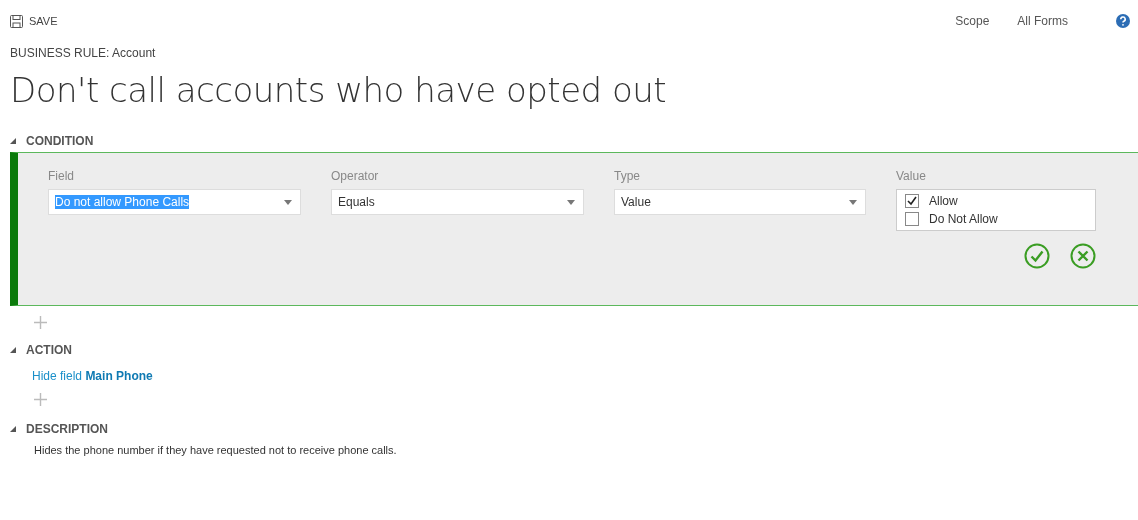 Image resolution: width=1138 pixels, height=520 pixels. What do you see at coordinates (585, 376) in the screenshot?
I see `action-link: Hide field Main Phone` at bounding box center [585, 376].